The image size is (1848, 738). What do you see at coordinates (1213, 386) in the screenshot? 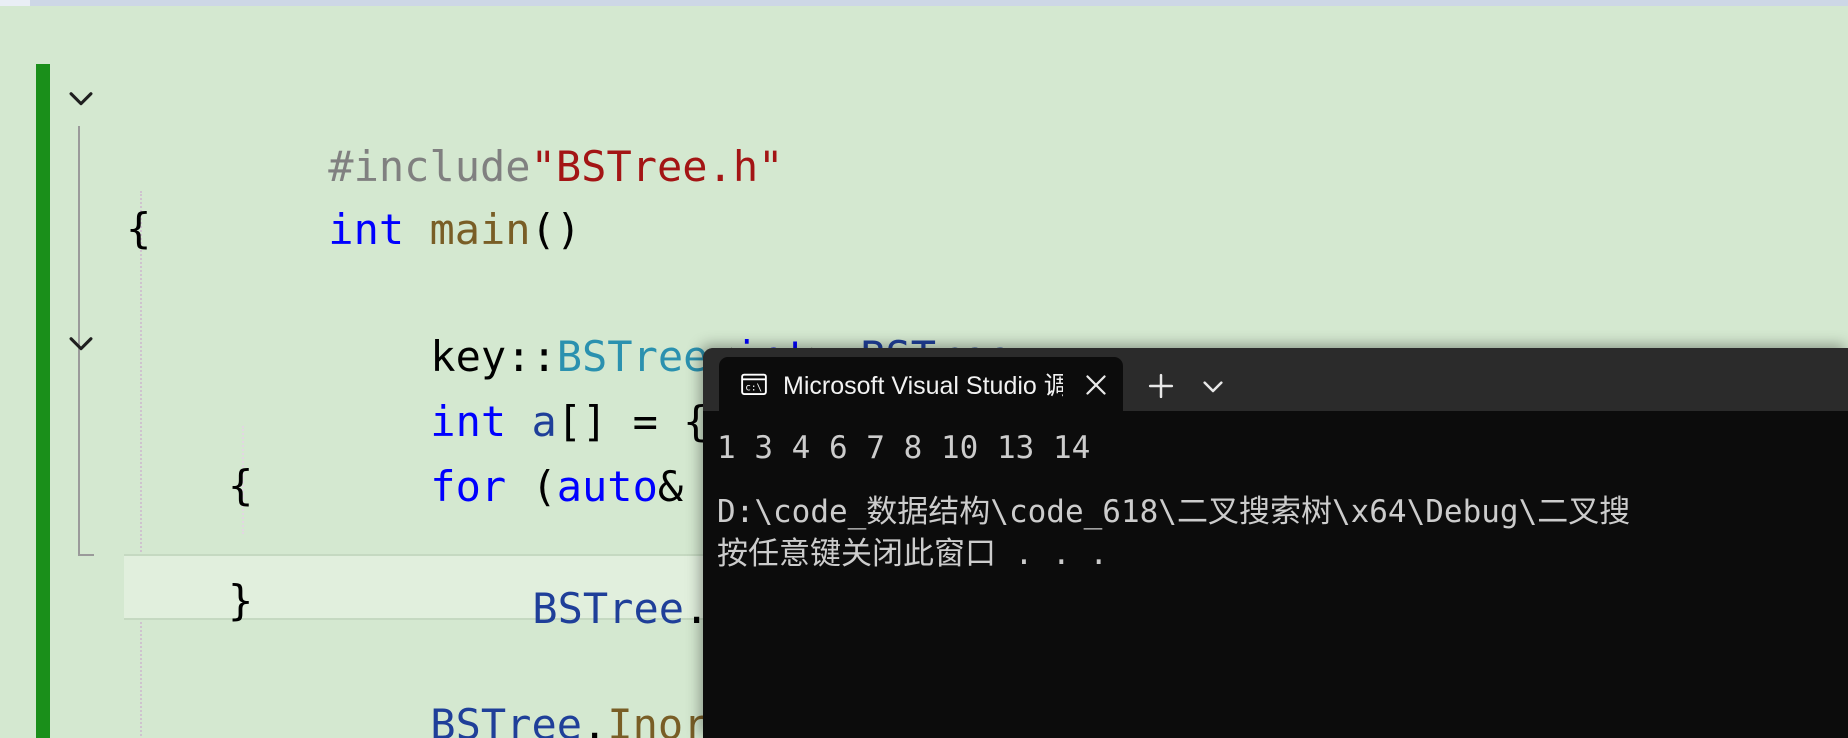
I see `chevron-down-icon-terminal-menu` at bounding box center [1213, 386].